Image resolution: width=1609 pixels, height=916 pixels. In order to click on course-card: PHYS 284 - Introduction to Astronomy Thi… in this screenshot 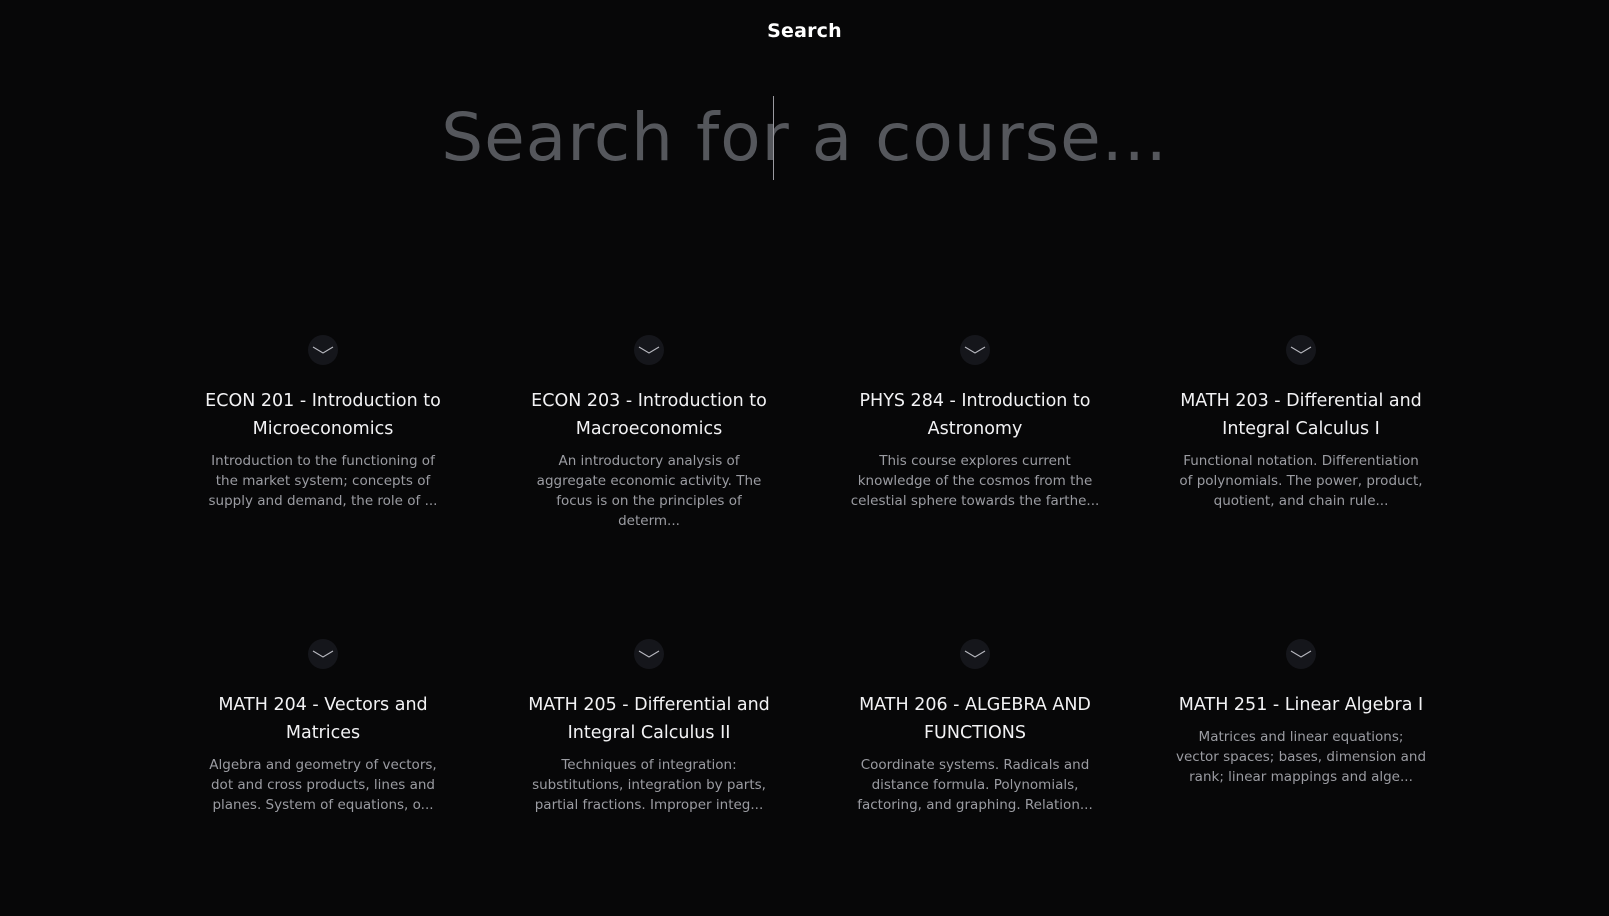, I will do `click(975, 487)`.